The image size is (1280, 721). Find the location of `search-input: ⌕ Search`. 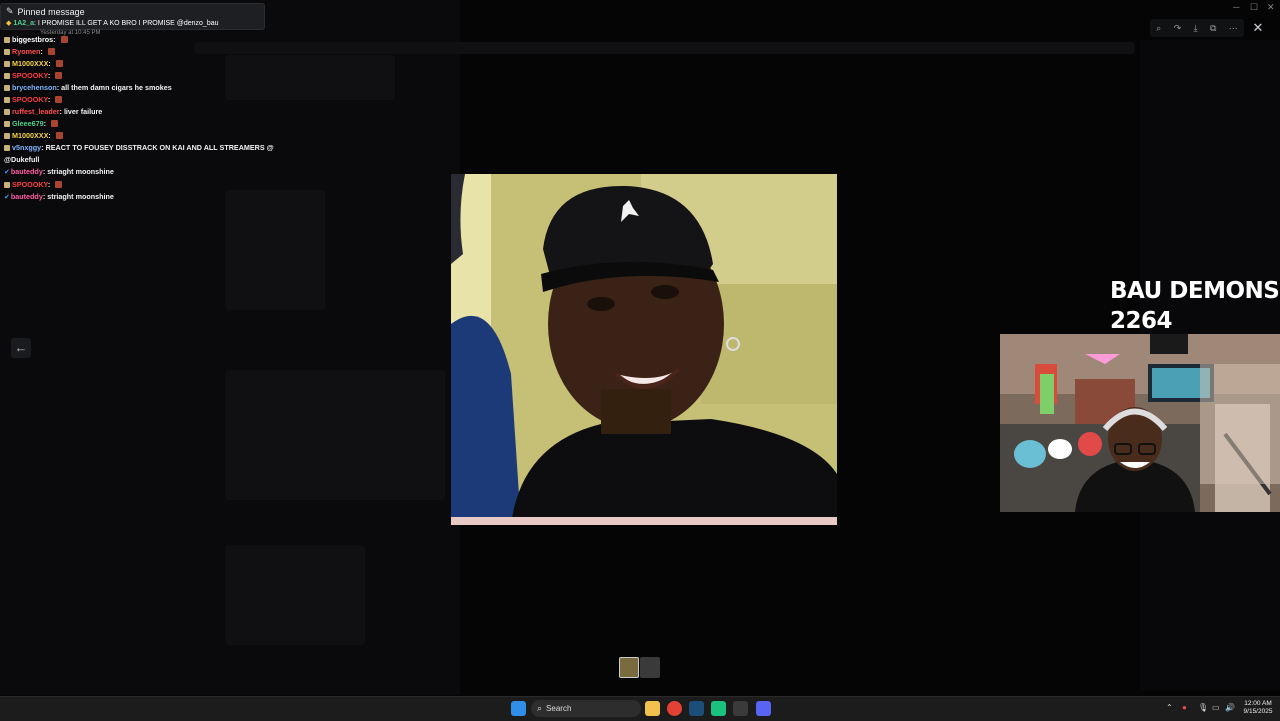

search-input: ⌕ Search is located at coordinates (586, 708).